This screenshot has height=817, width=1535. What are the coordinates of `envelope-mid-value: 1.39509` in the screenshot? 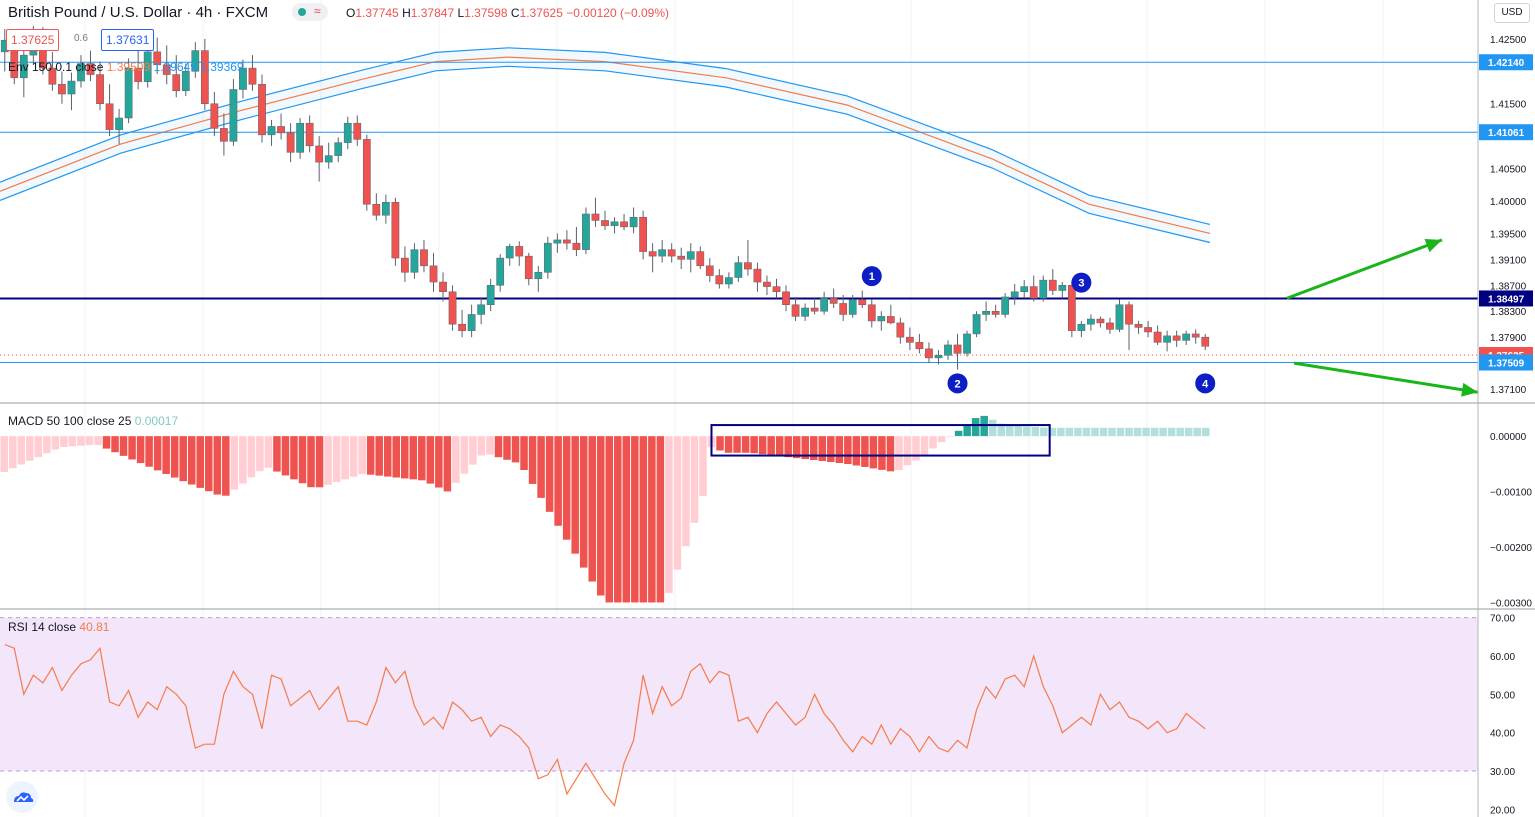 It's located at (128, 67).